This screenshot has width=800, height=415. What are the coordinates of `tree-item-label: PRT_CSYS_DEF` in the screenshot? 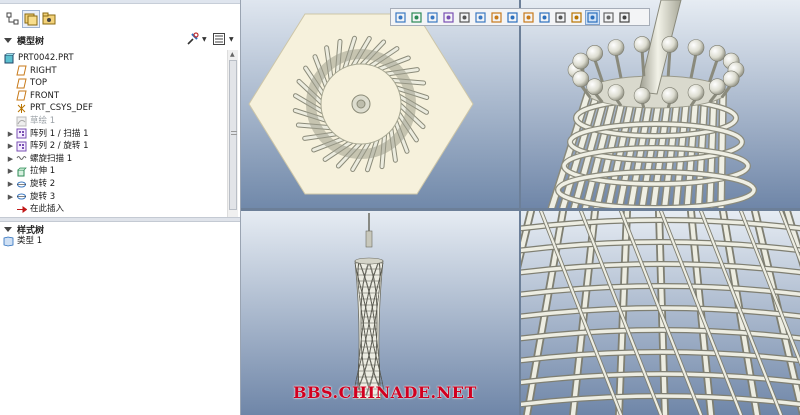 It's located at (61, 108).